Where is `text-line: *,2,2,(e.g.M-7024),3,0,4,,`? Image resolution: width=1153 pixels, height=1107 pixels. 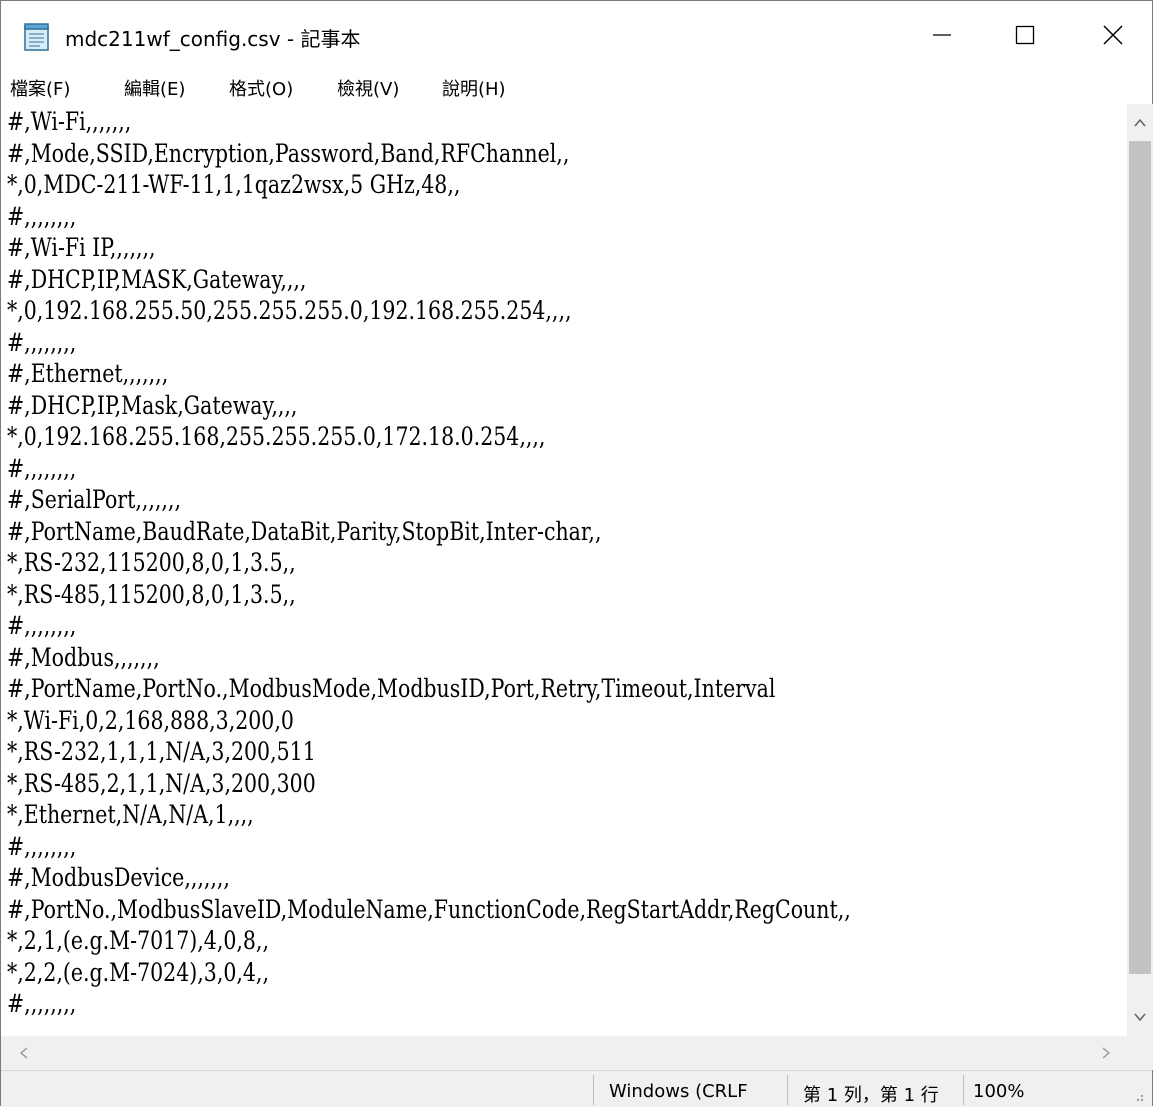 text-line: *,2,2,(e.g.M-7024),3,0,4,, is located at coordinates (138, 972).